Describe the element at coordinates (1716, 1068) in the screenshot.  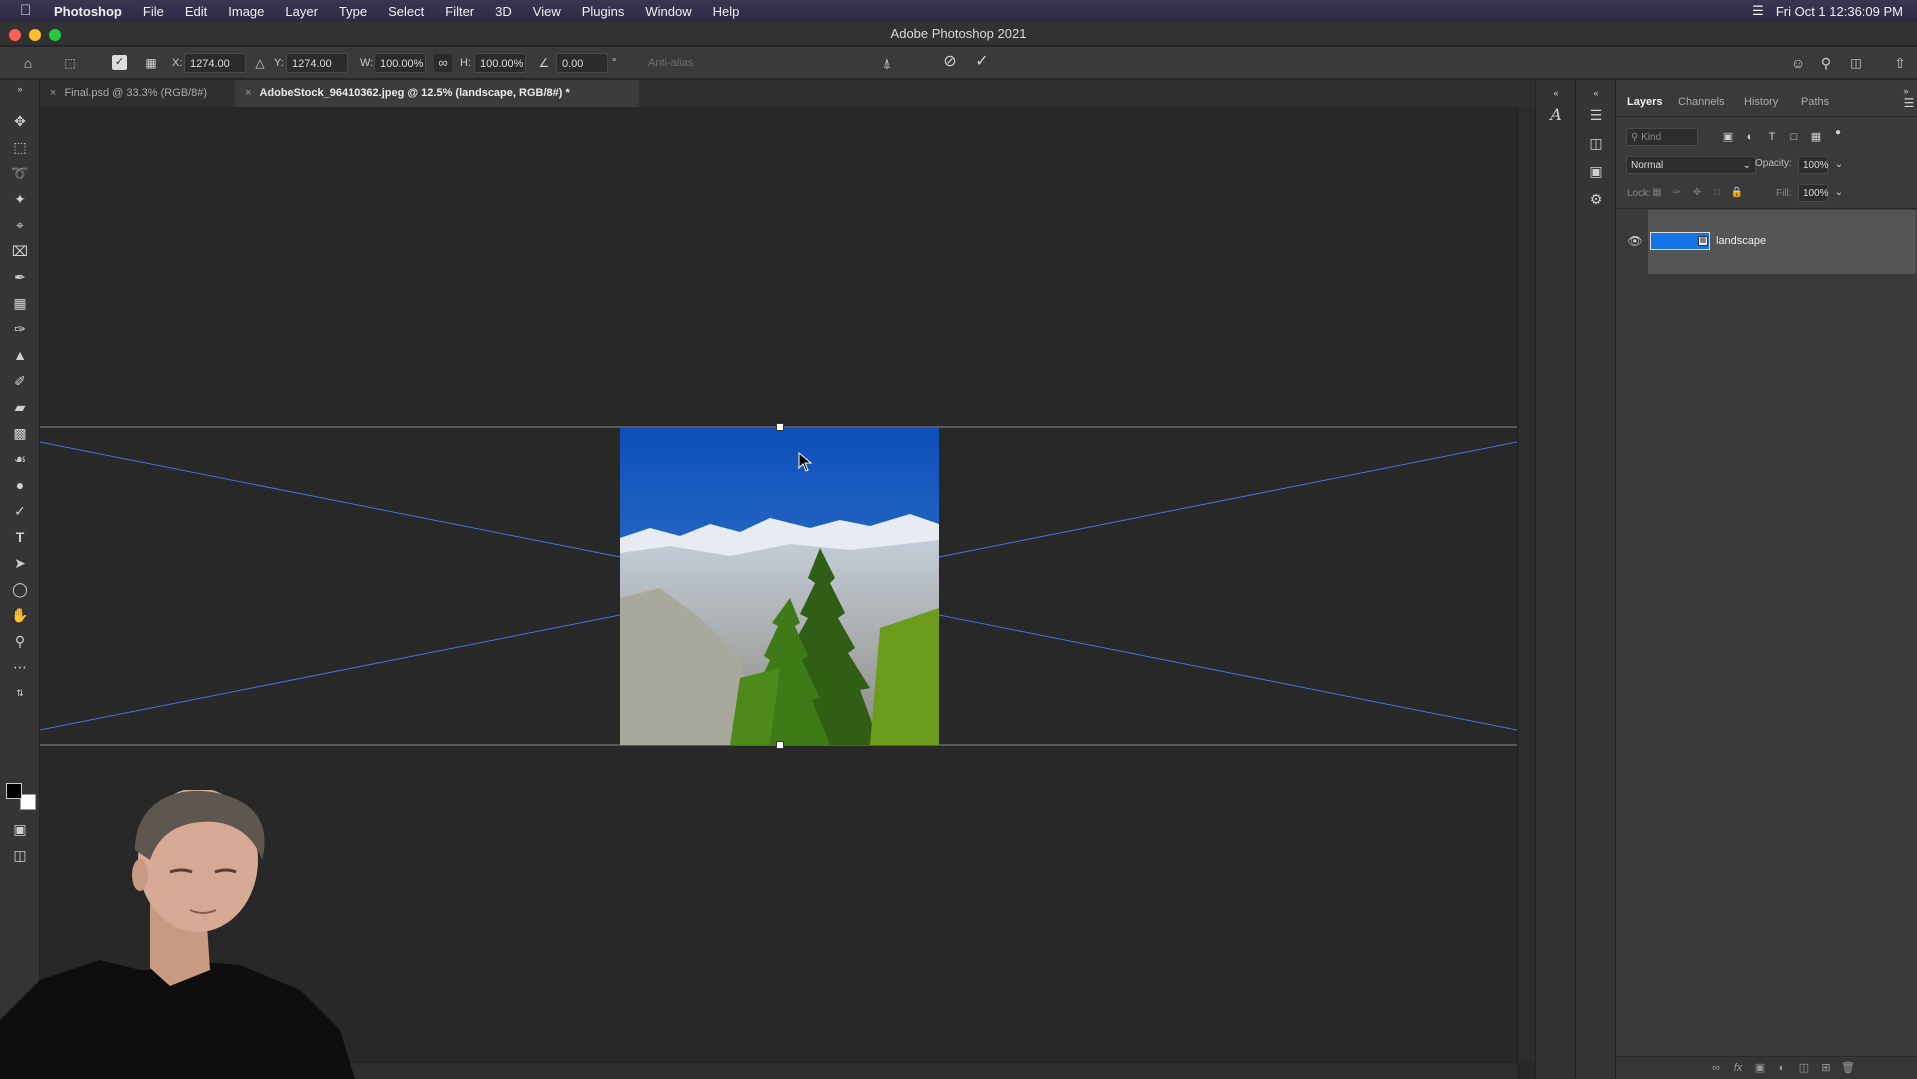
I see `link-layers-icon: ∞` at that location.